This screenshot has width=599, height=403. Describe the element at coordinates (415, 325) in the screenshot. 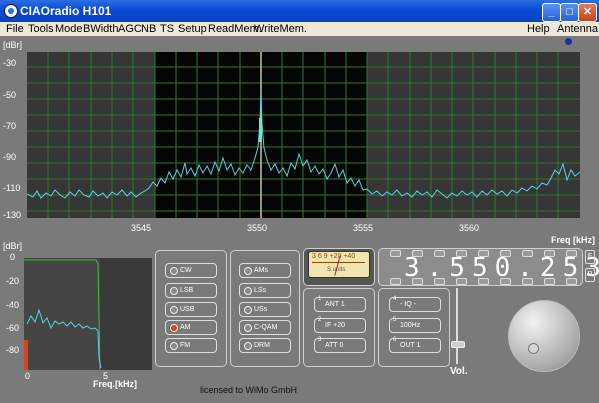

I see `step-button: 5 100Hz` at that location.